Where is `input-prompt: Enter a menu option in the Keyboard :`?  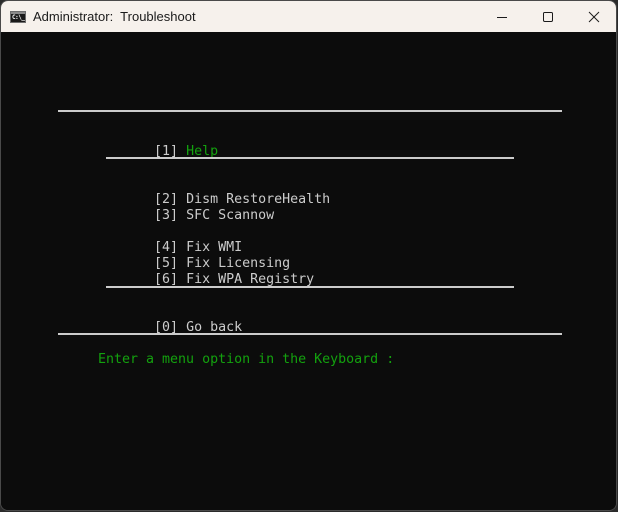
input-prompt: Enter a menu option in the Keyboard : is located at coordinates (246, 359).